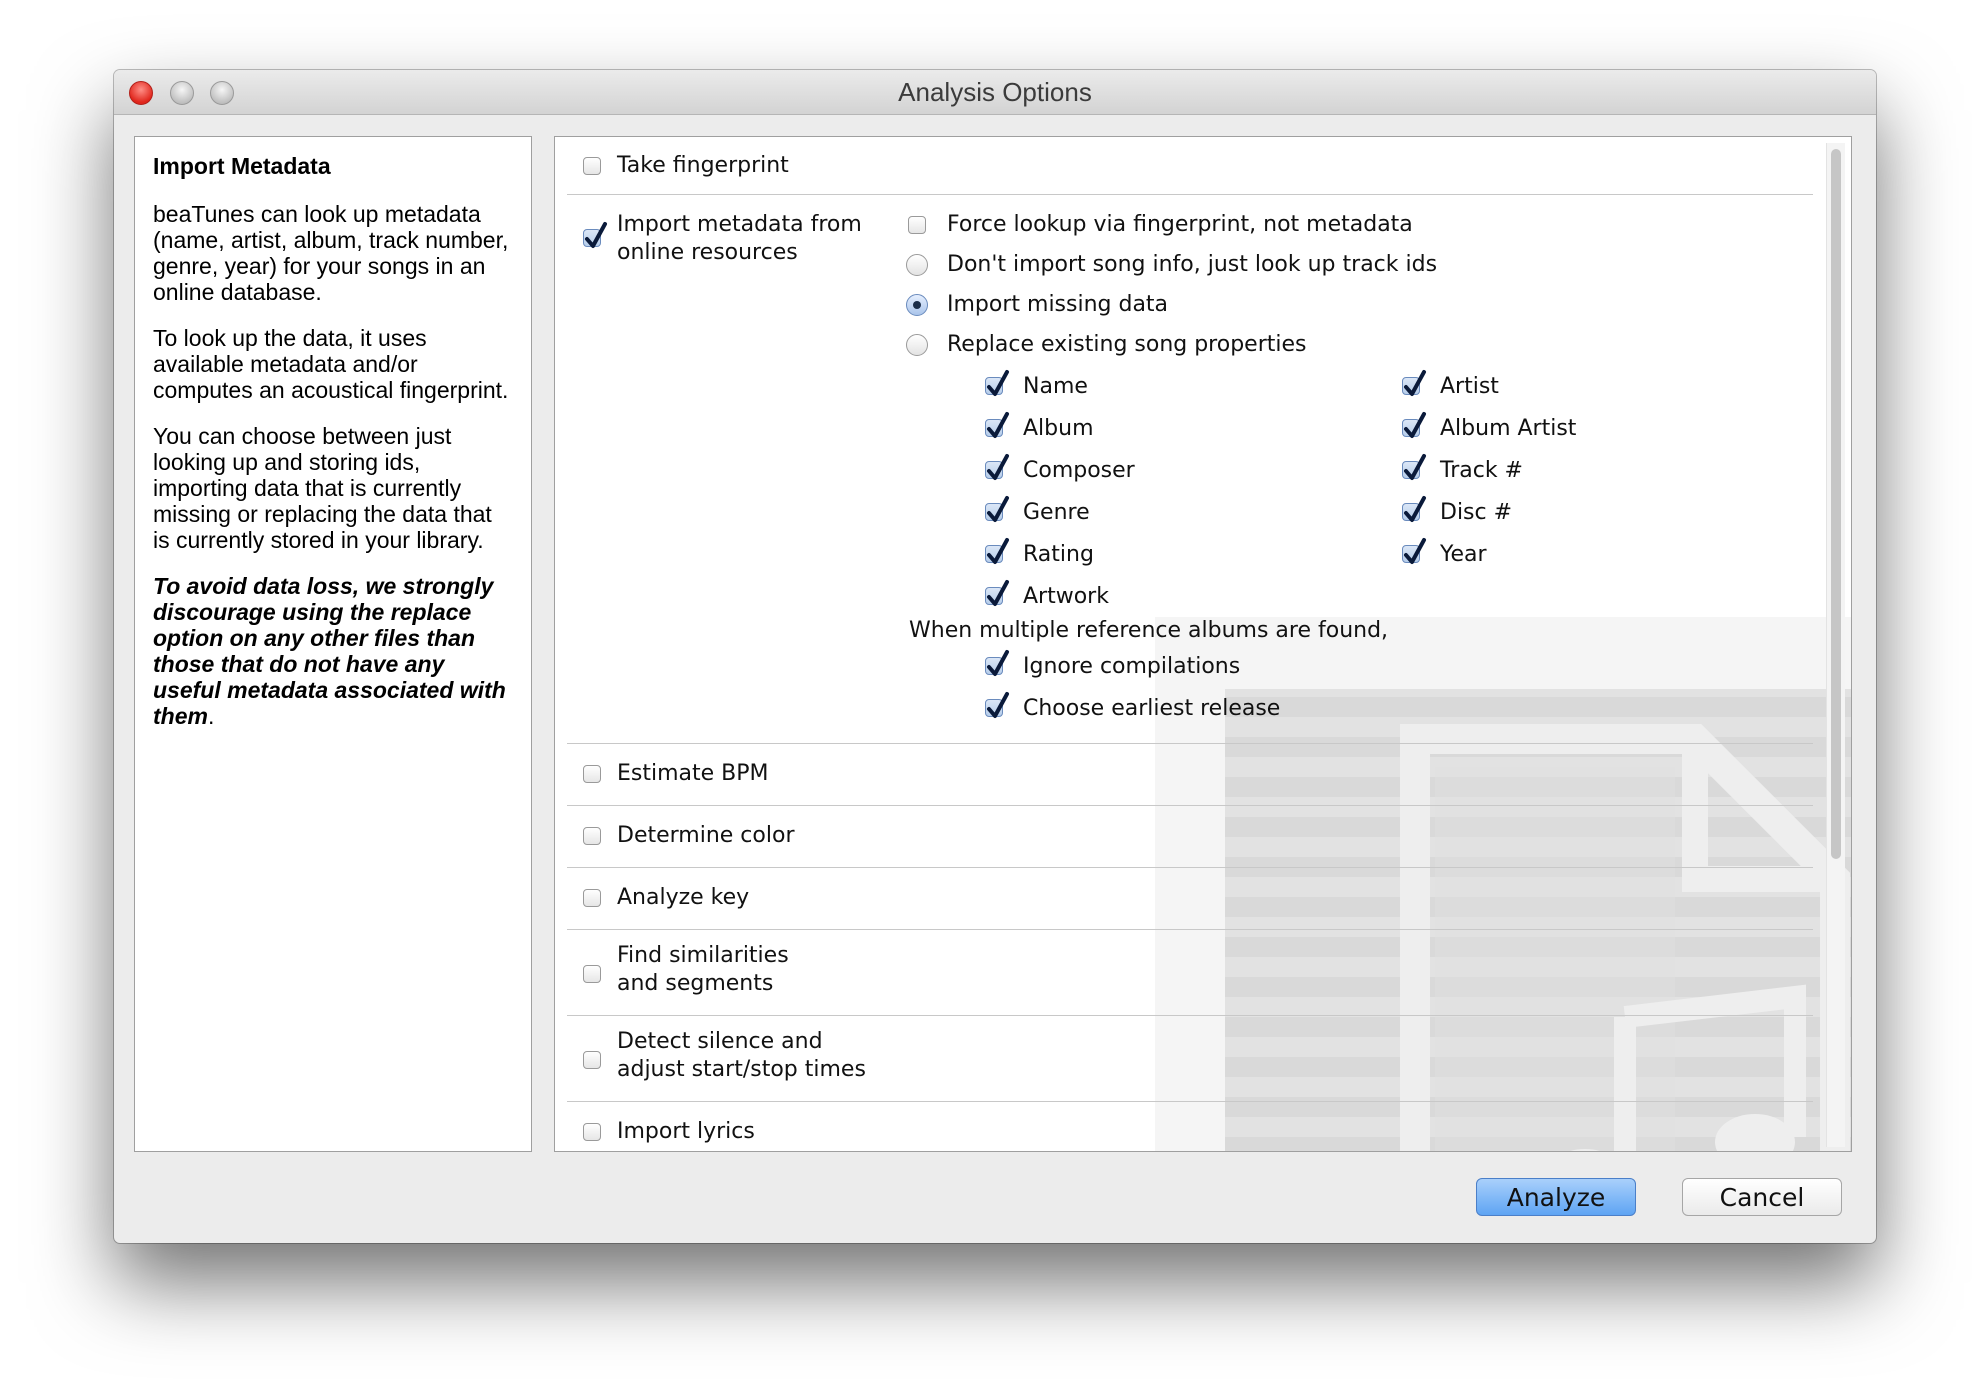 The image size is (1988, 1400). I want to click on radio-dont-import, so click(917, 265).